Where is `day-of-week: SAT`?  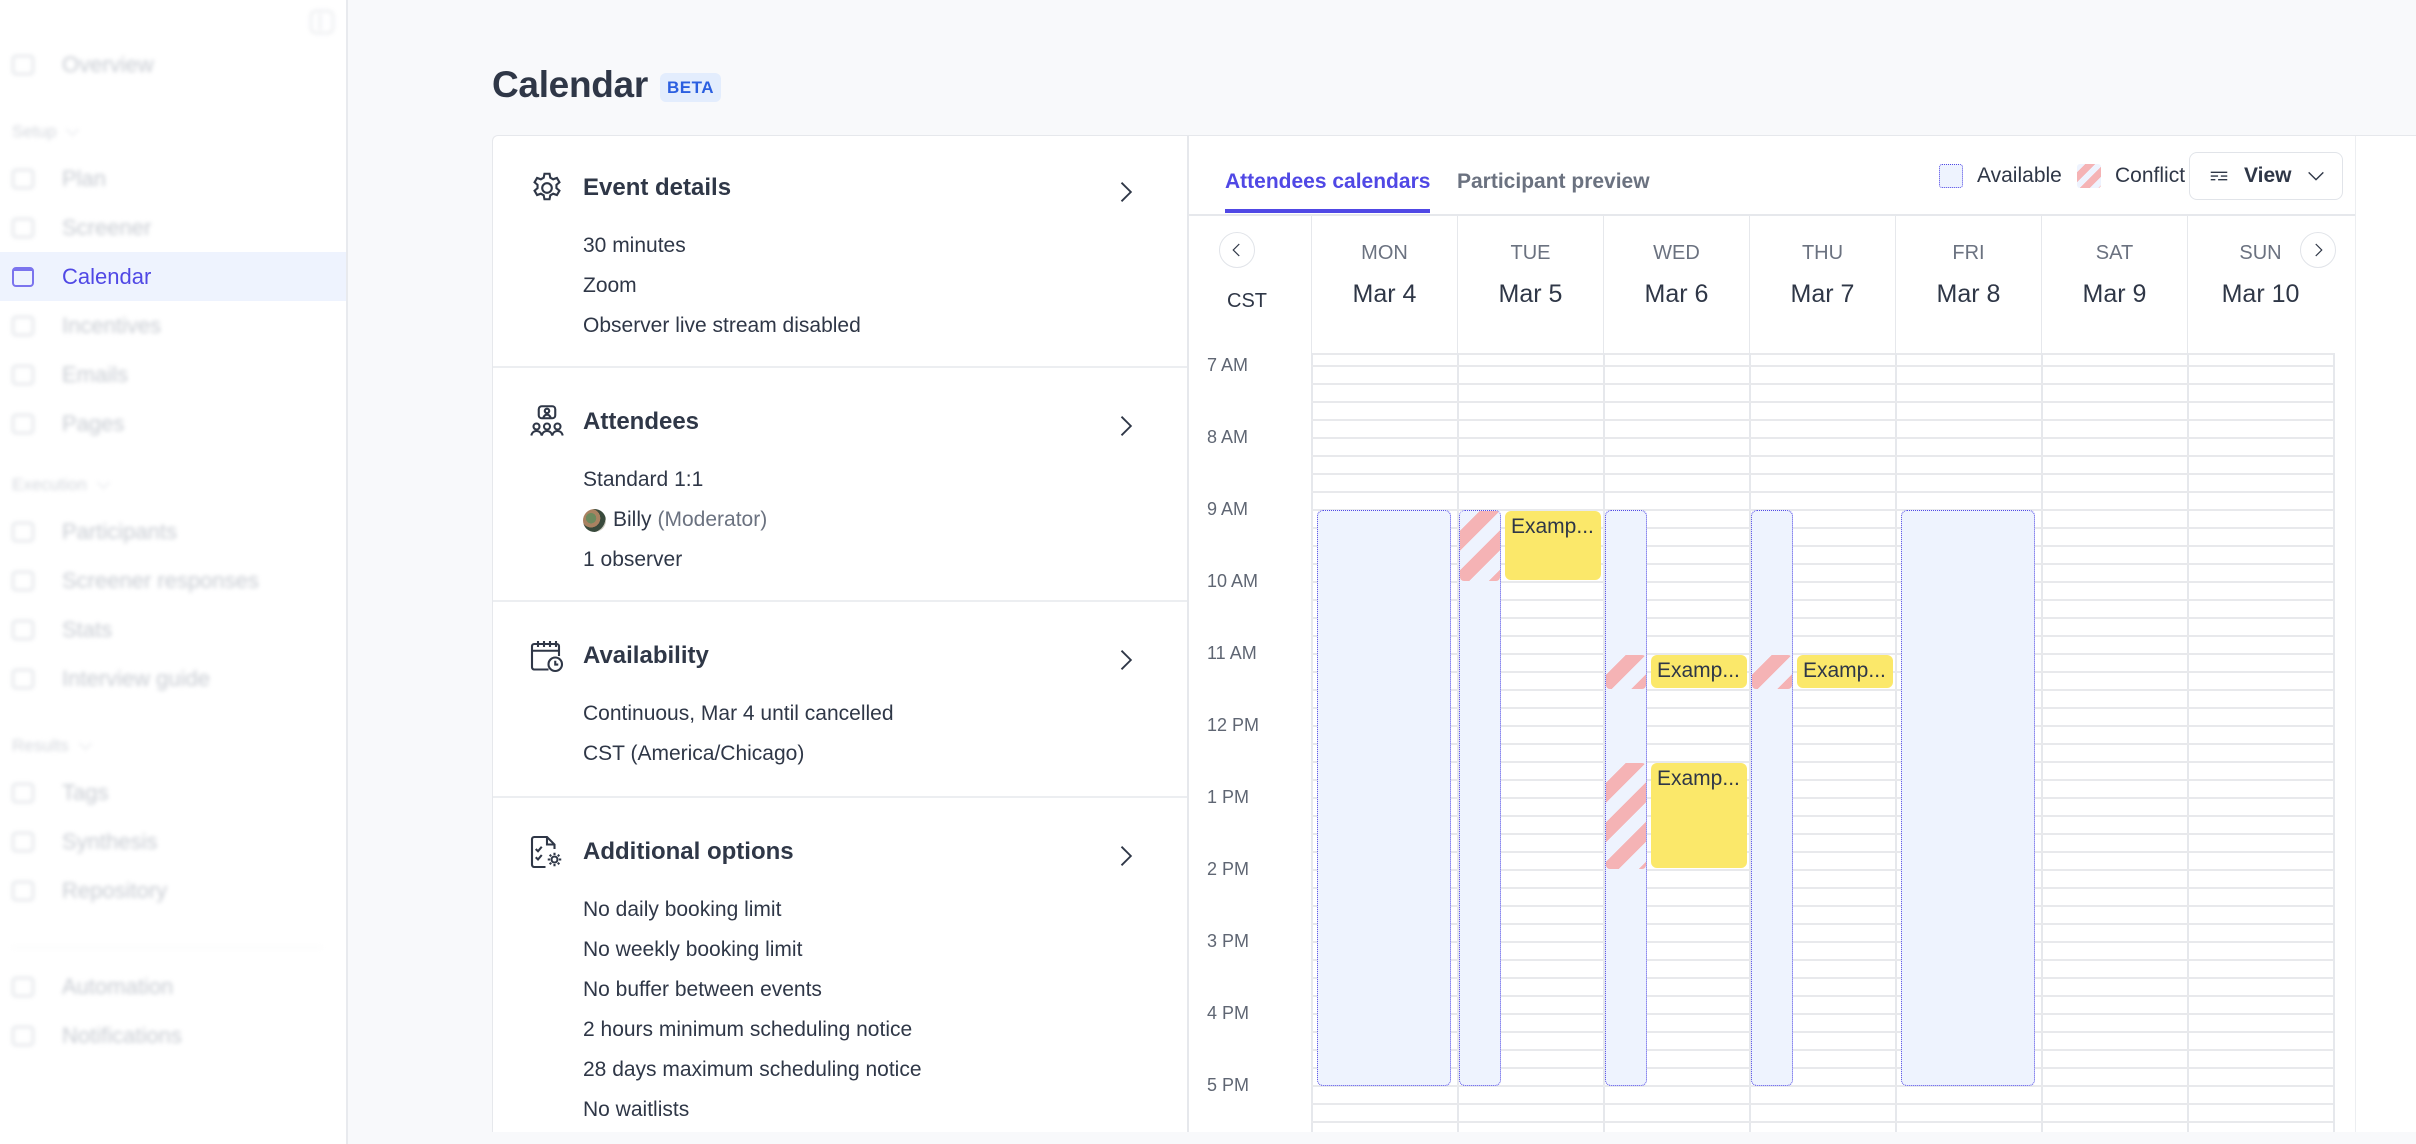
day-of-week: SAT is located at coordinates (2114, 253).